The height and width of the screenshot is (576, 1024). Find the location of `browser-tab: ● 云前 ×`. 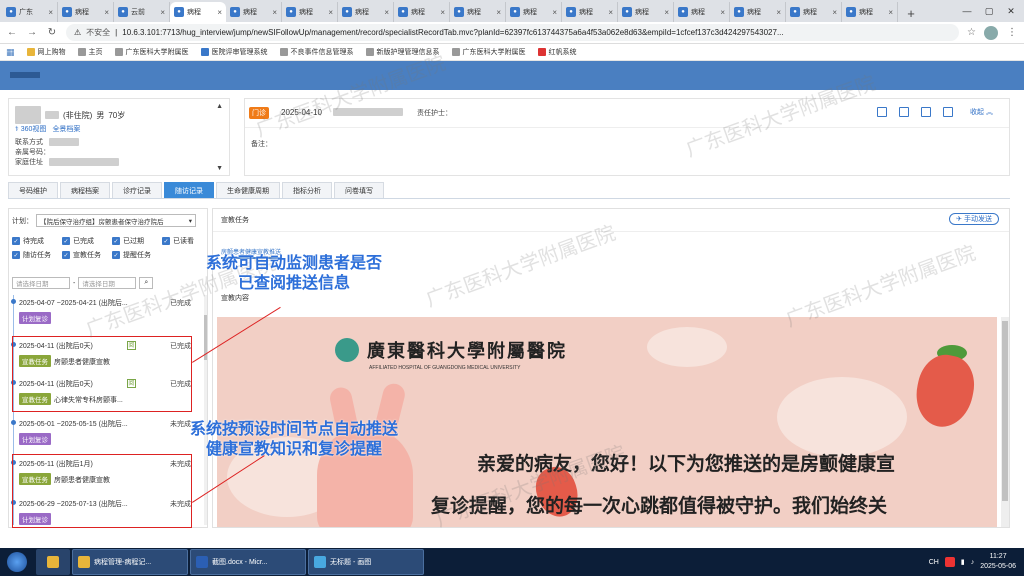

browser-tab: ● 云前 × is located at coordinates (142, 12).